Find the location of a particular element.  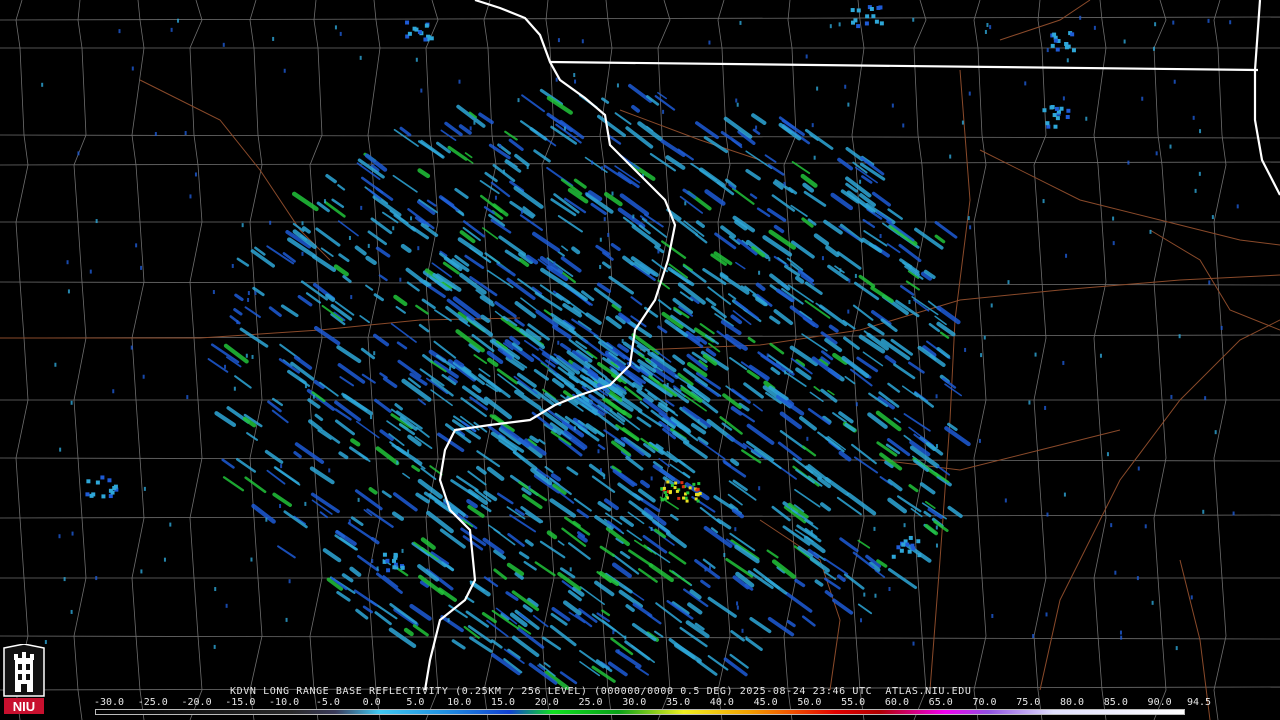

scale-label: 70.0 is located at coordinates (984, 702).